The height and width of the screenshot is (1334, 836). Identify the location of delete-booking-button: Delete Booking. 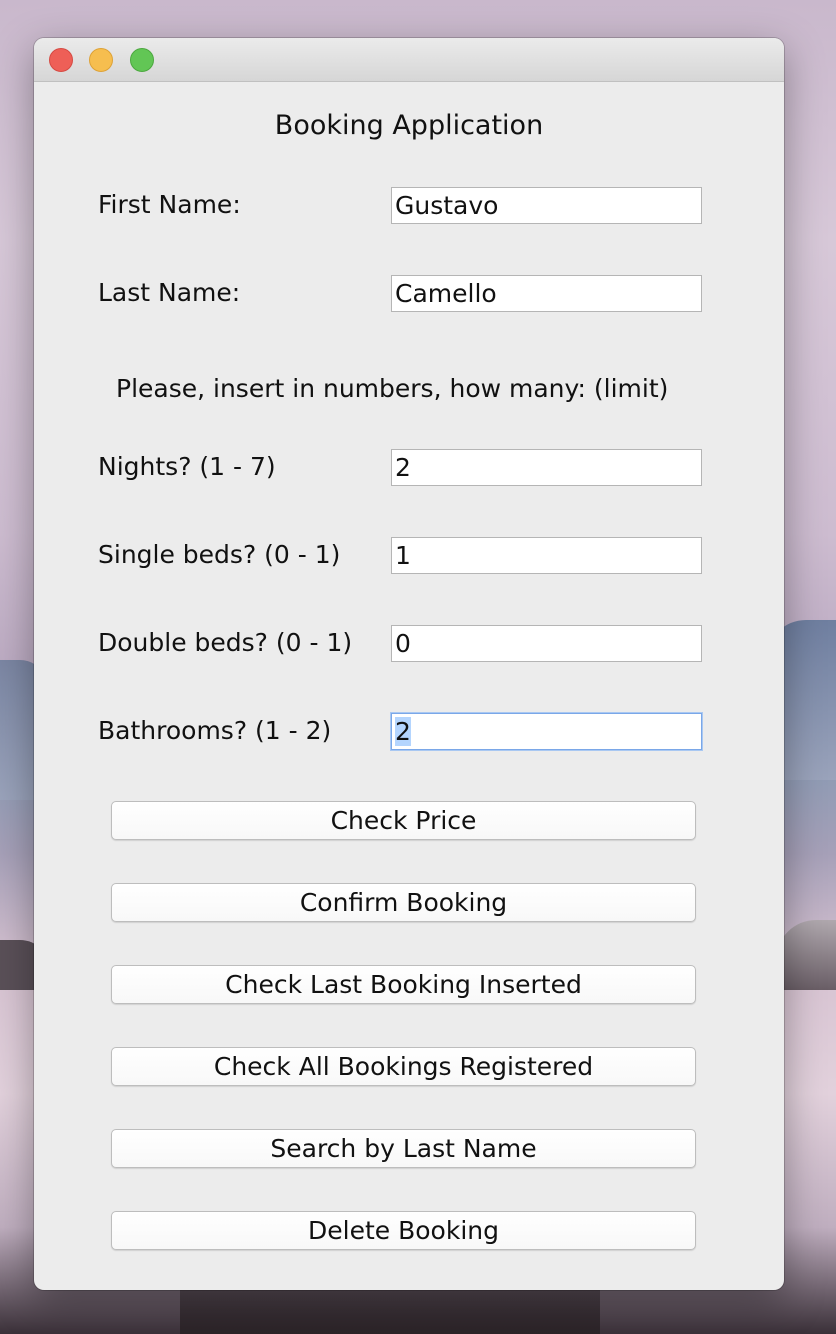
(403, 1230).